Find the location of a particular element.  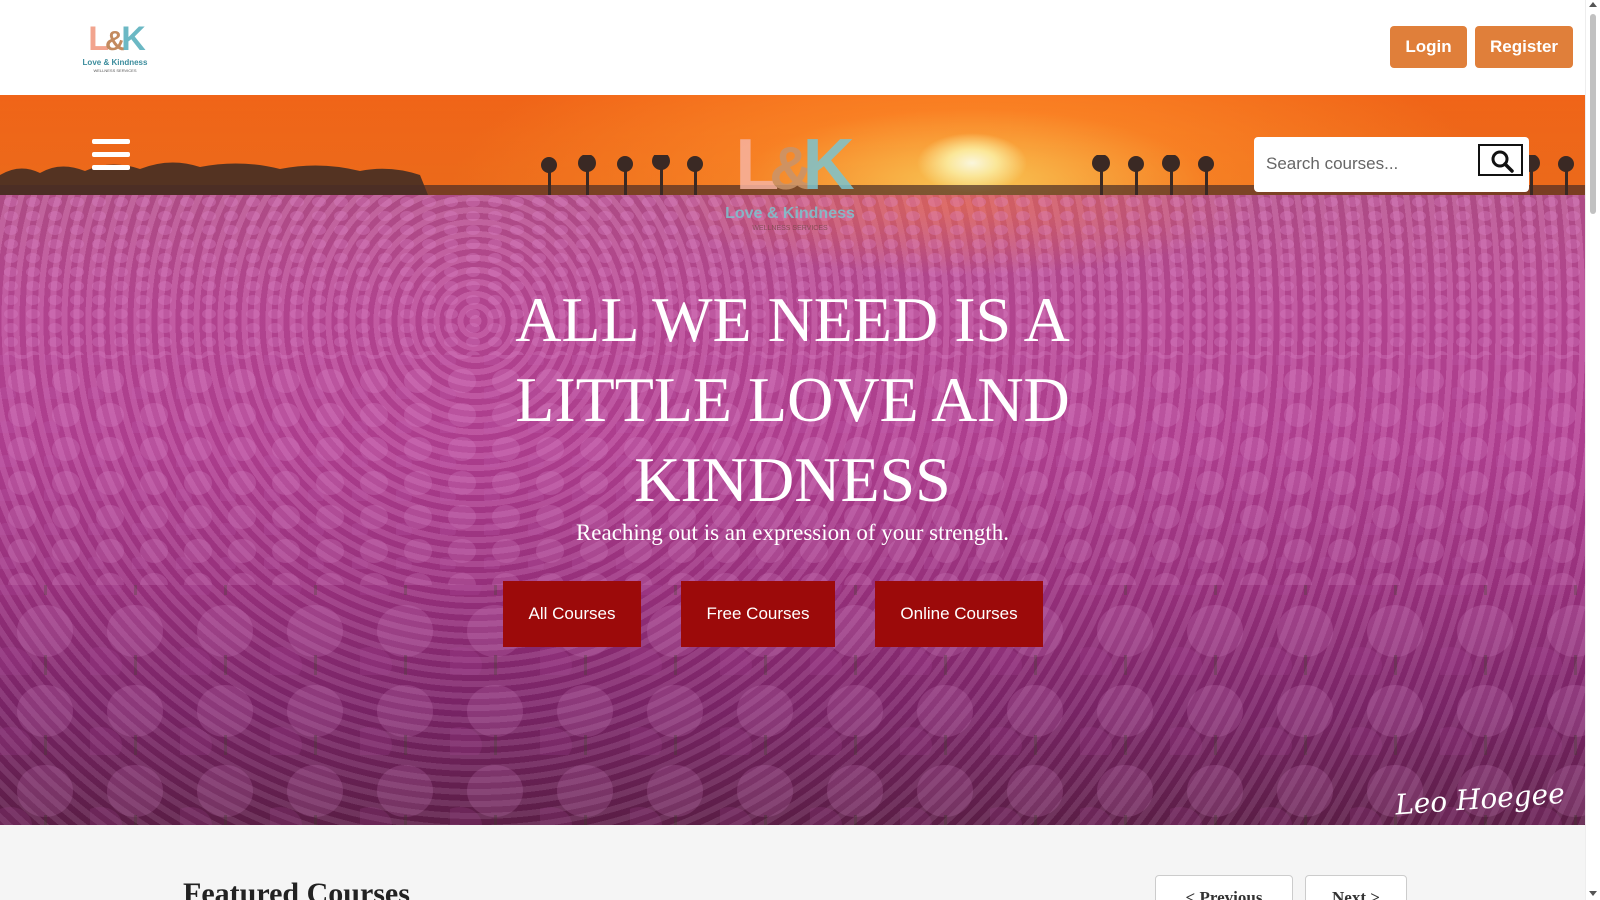

search-icon is located at coordinates (1502, 161).